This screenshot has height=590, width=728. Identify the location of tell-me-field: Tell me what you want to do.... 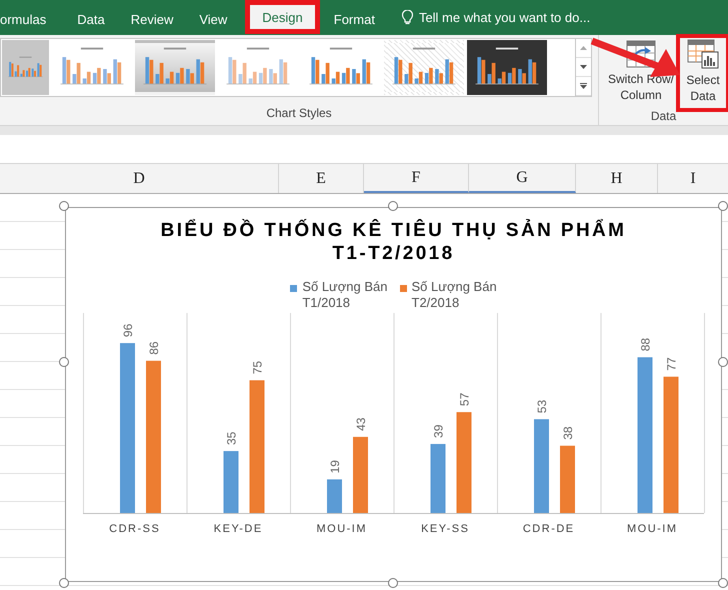
(508, 17).